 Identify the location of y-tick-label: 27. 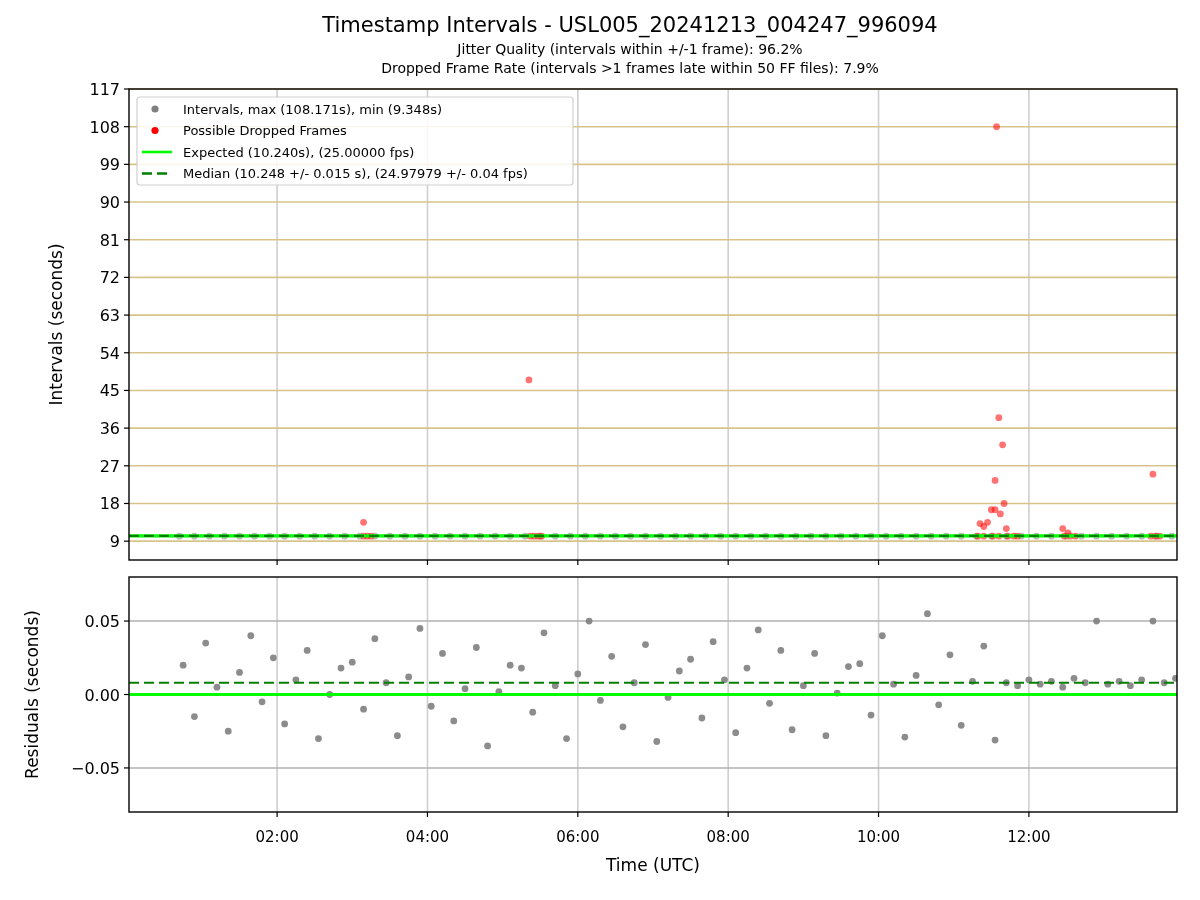
(109, 466).